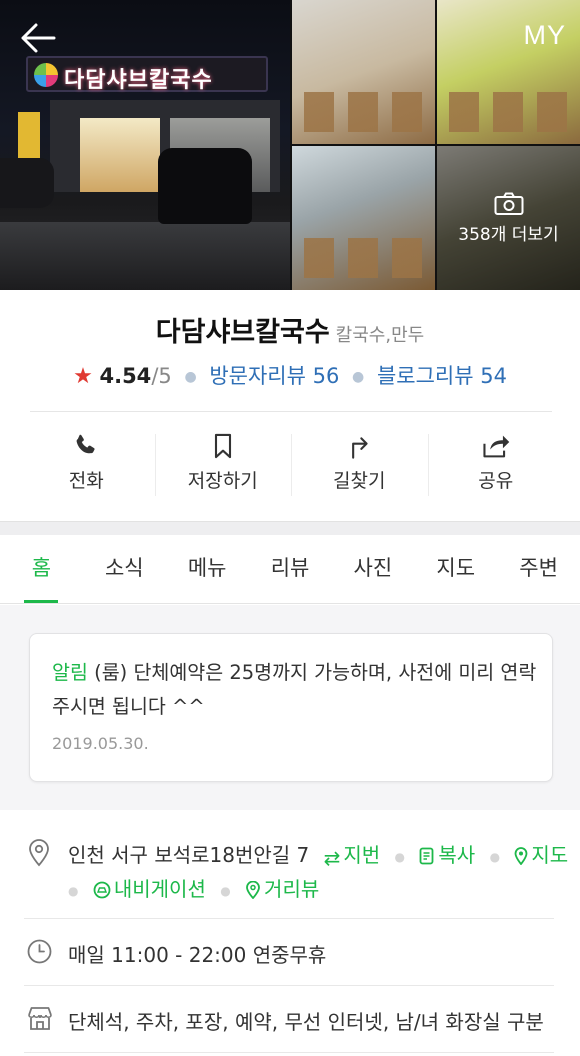 This screenshot has width=580, height=1056. Describe the element at coordinates (550, 855) in the screenshot. I see `map-label: 지도` at that location.